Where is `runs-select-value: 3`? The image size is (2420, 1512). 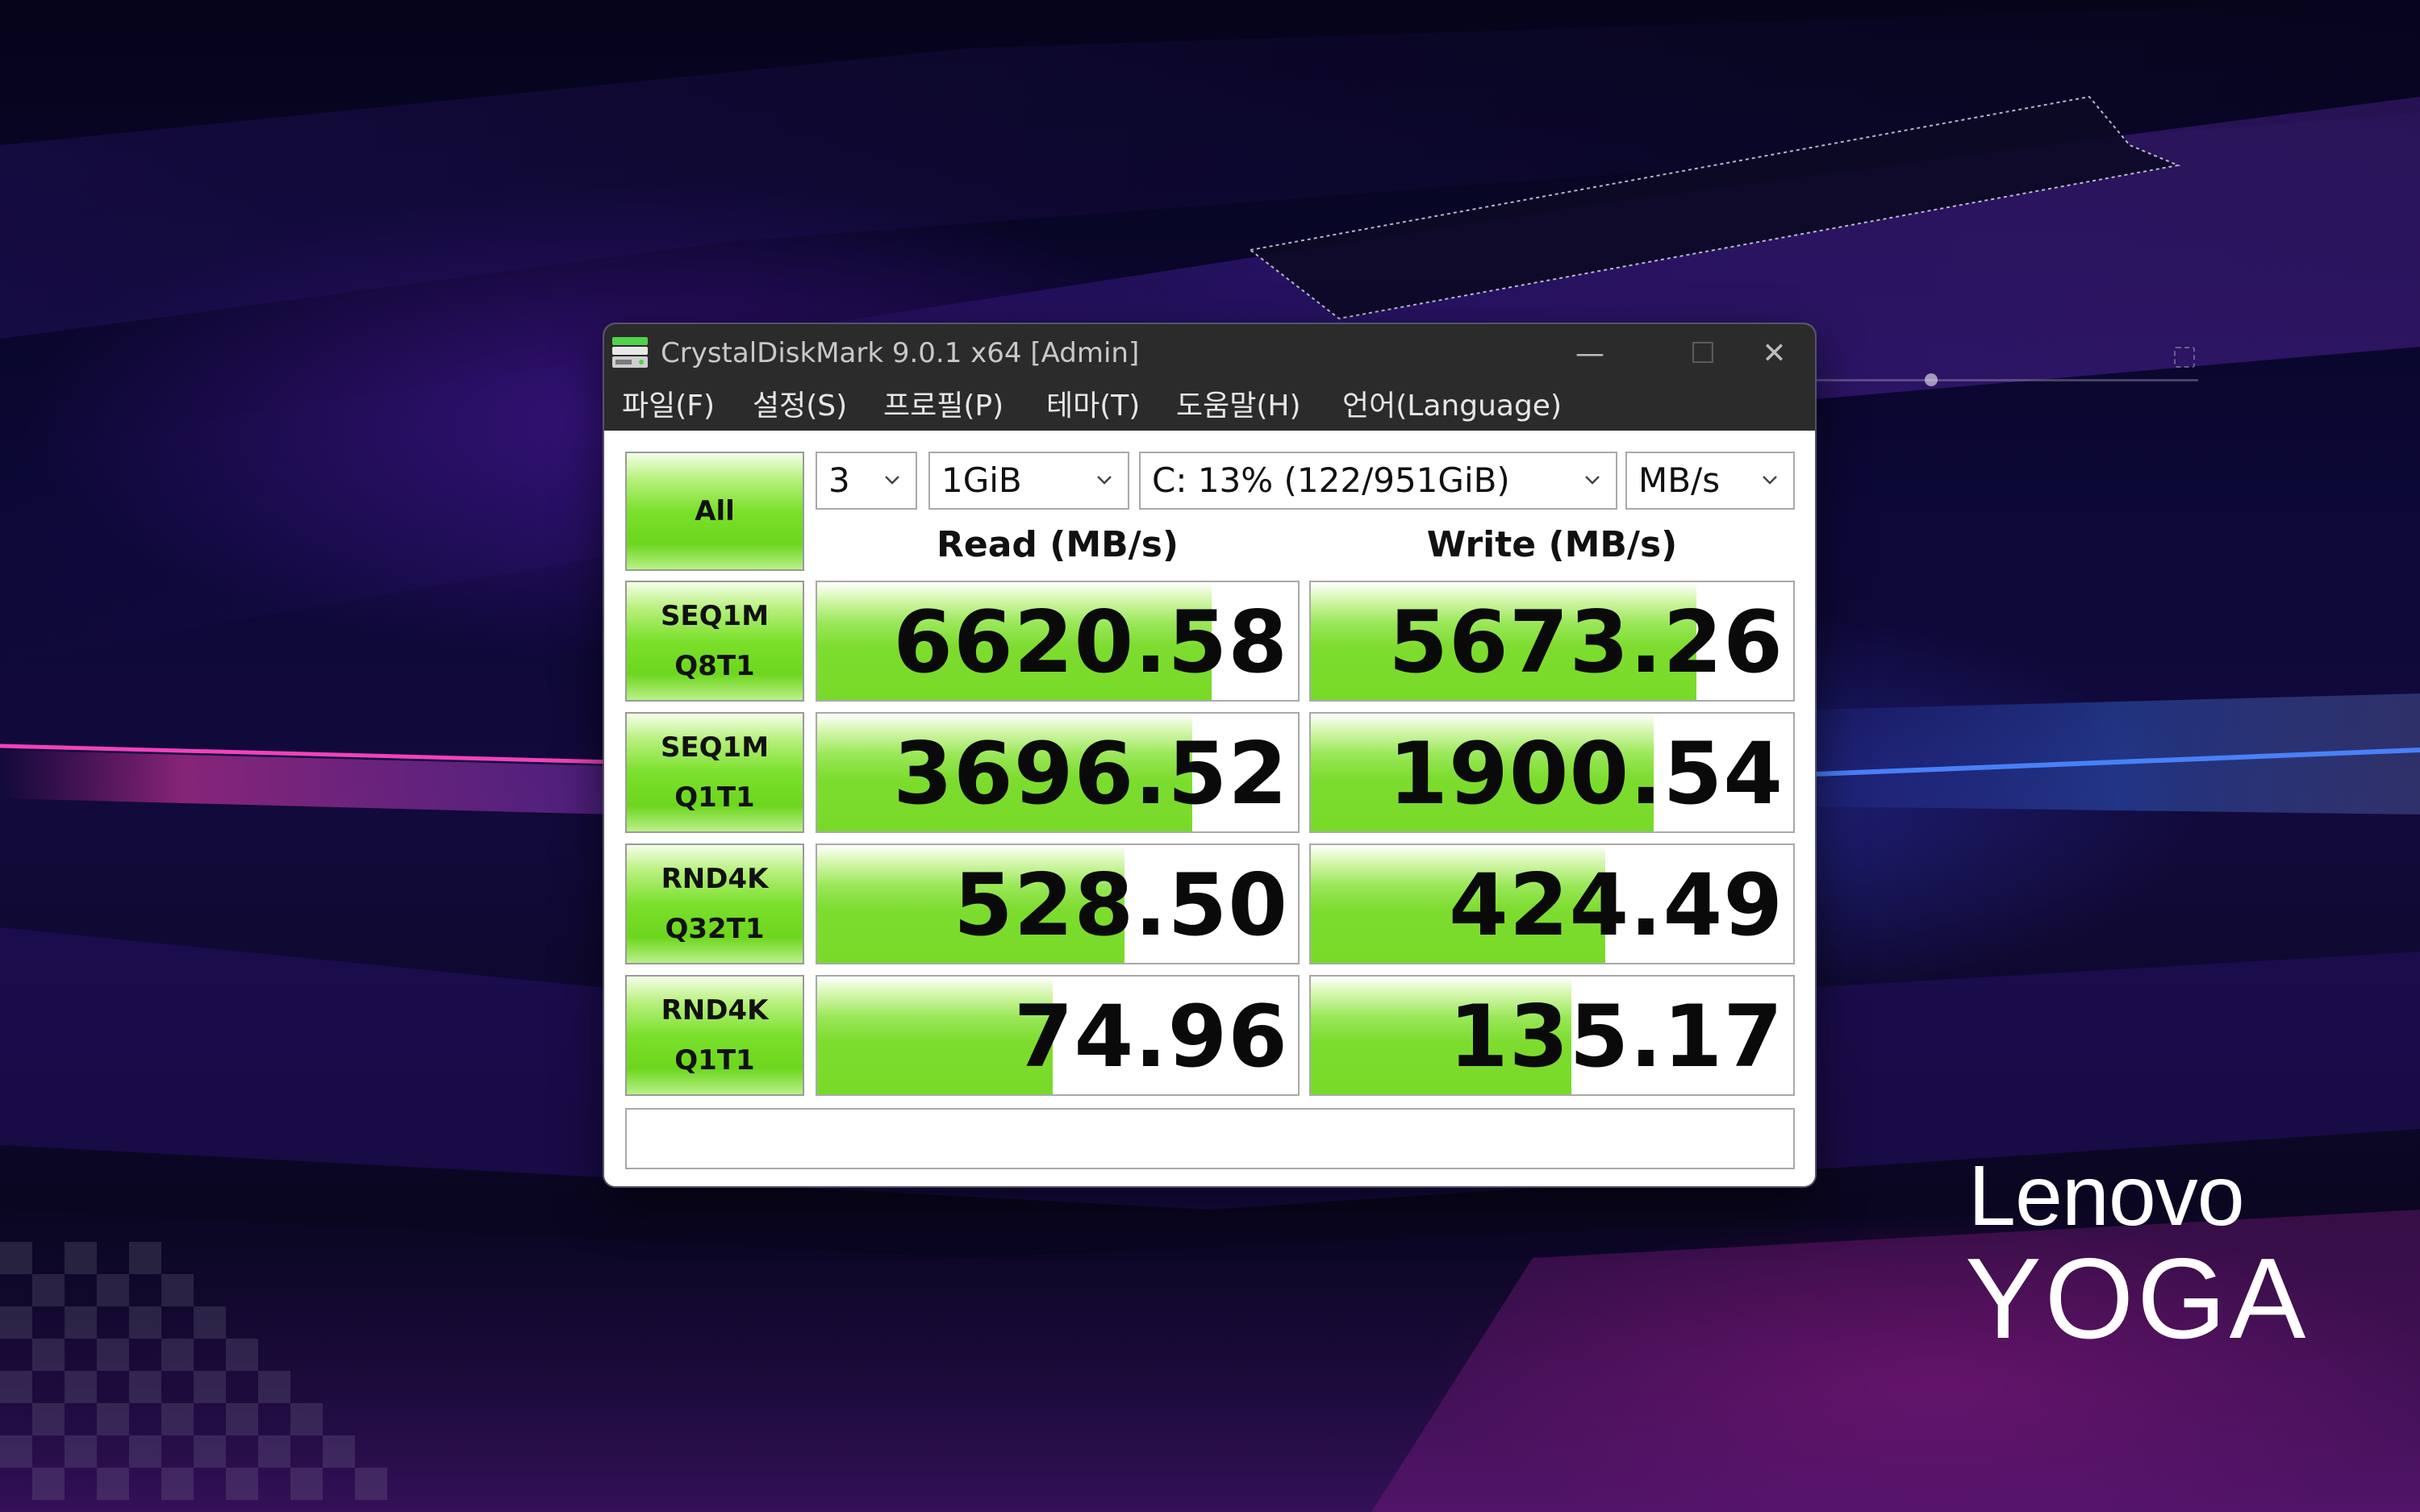 runs-select-value: 3 is located at coordinates (839, 480).